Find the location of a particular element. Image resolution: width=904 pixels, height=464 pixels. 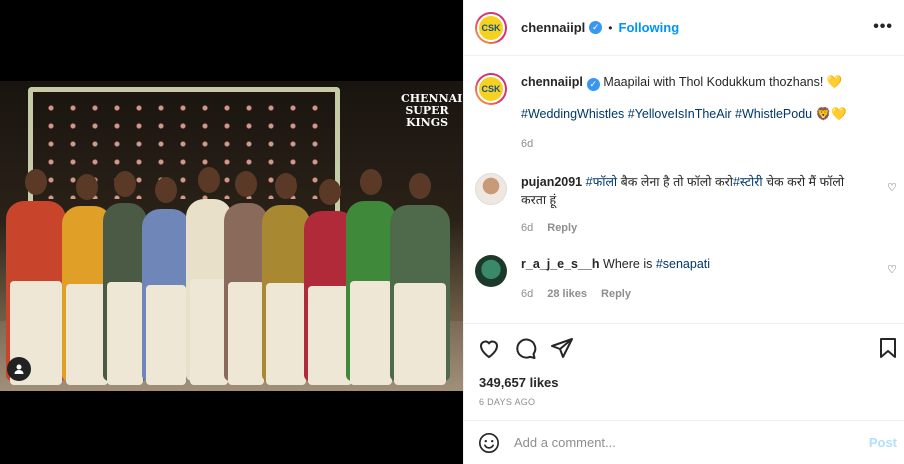

caption-time: 6d is located at coordinates (527, 144).